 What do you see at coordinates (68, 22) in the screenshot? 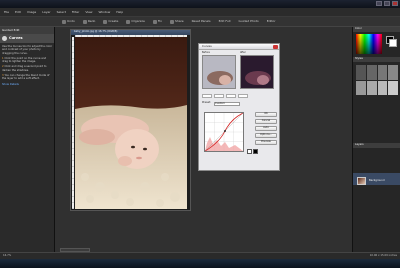
I see `toolbar-undo: Undo` at bounding box center [68, 22].